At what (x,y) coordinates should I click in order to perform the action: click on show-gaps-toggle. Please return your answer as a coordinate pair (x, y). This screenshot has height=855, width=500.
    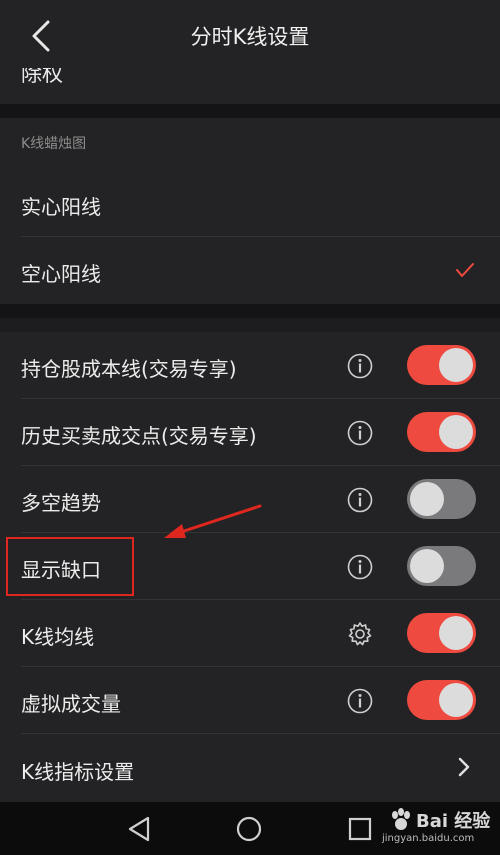
    Looking at the image, I should click on (441, 566).